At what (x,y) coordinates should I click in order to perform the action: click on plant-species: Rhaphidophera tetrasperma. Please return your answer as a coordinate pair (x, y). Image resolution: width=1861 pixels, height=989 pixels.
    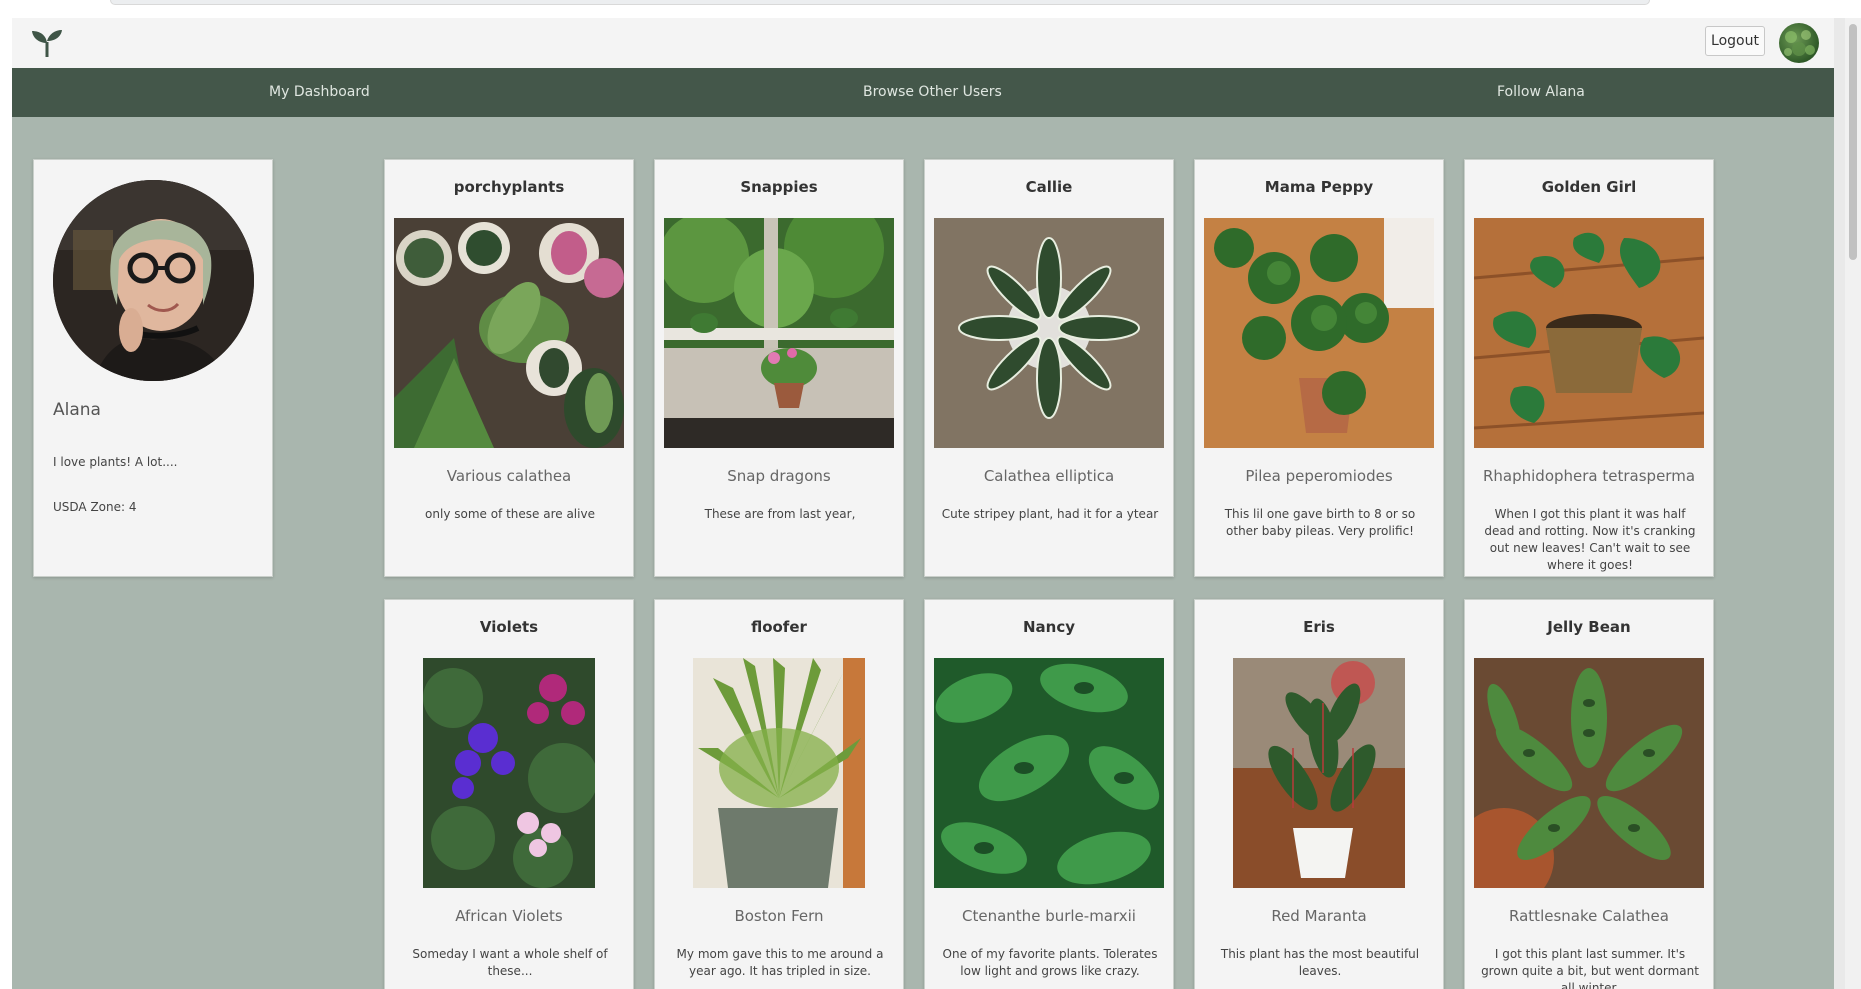
    Looking at the image, I should click on (1589, 476).